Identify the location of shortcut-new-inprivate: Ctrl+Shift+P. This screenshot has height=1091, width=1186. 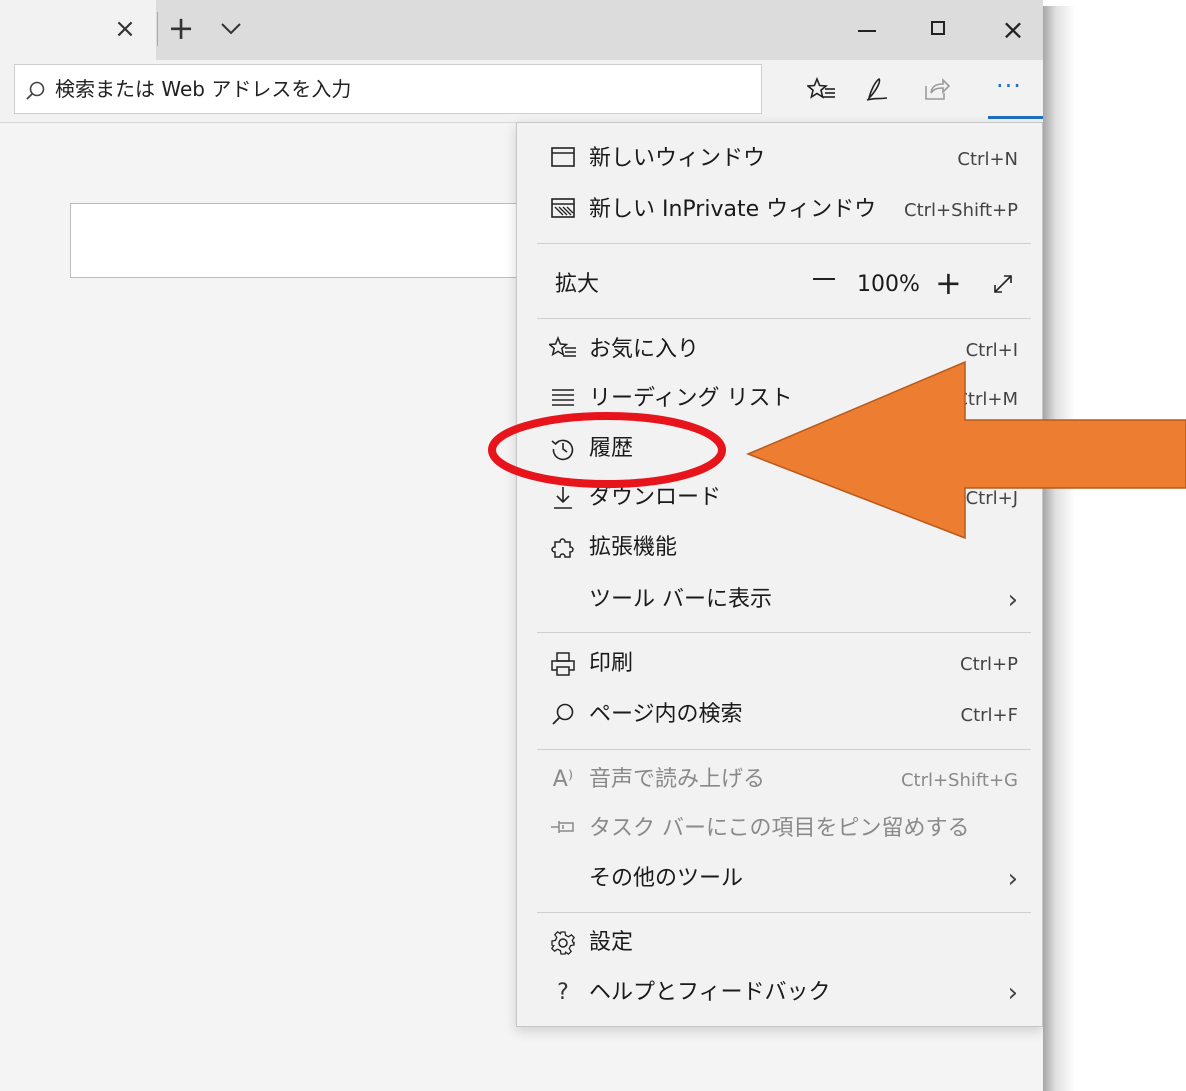
(961, 210).